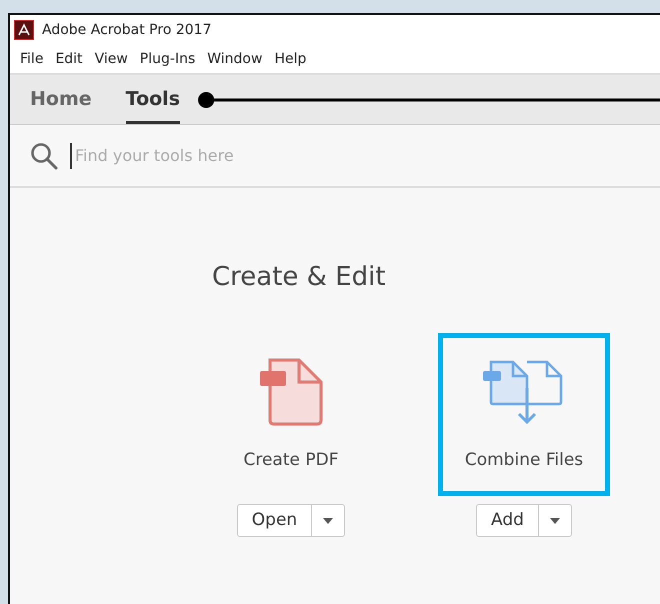 The image size is (660, 604). I want to click on section-heading: Create & Edit, so click(299, 278).